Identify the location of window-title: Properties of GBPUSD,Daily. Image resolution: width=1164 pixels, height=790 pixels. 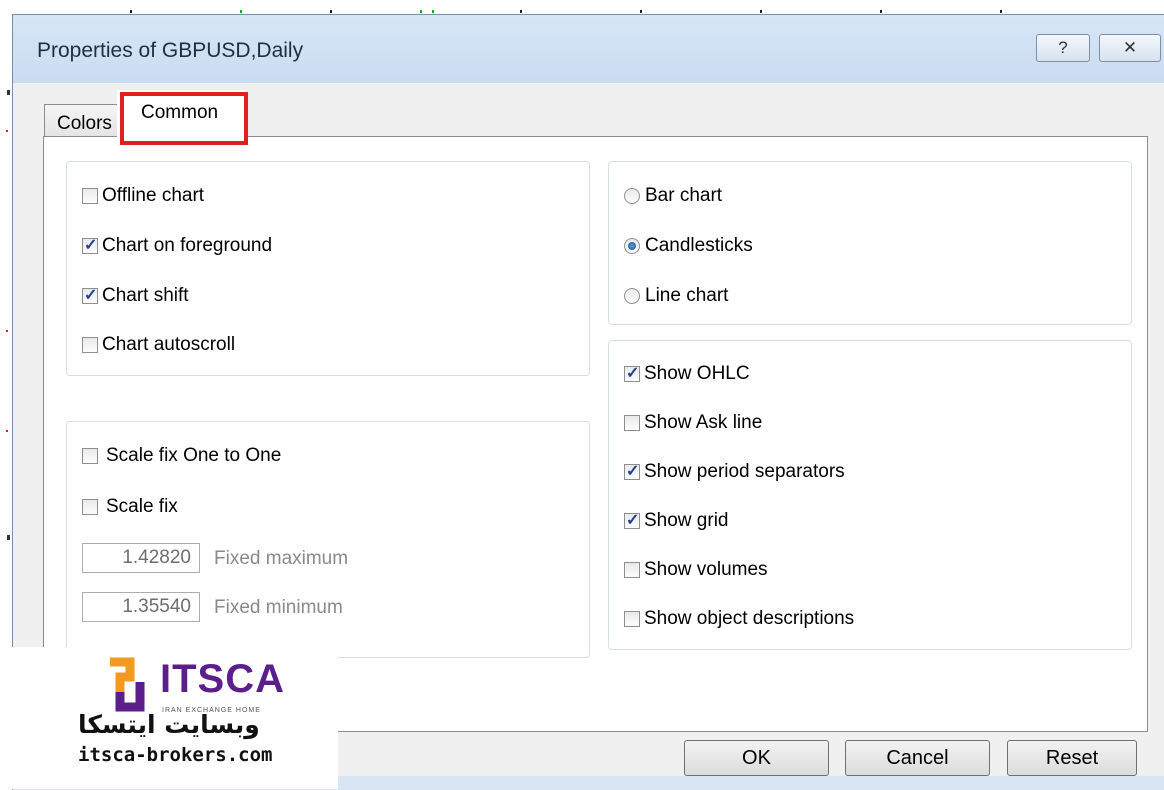
(170, 50).